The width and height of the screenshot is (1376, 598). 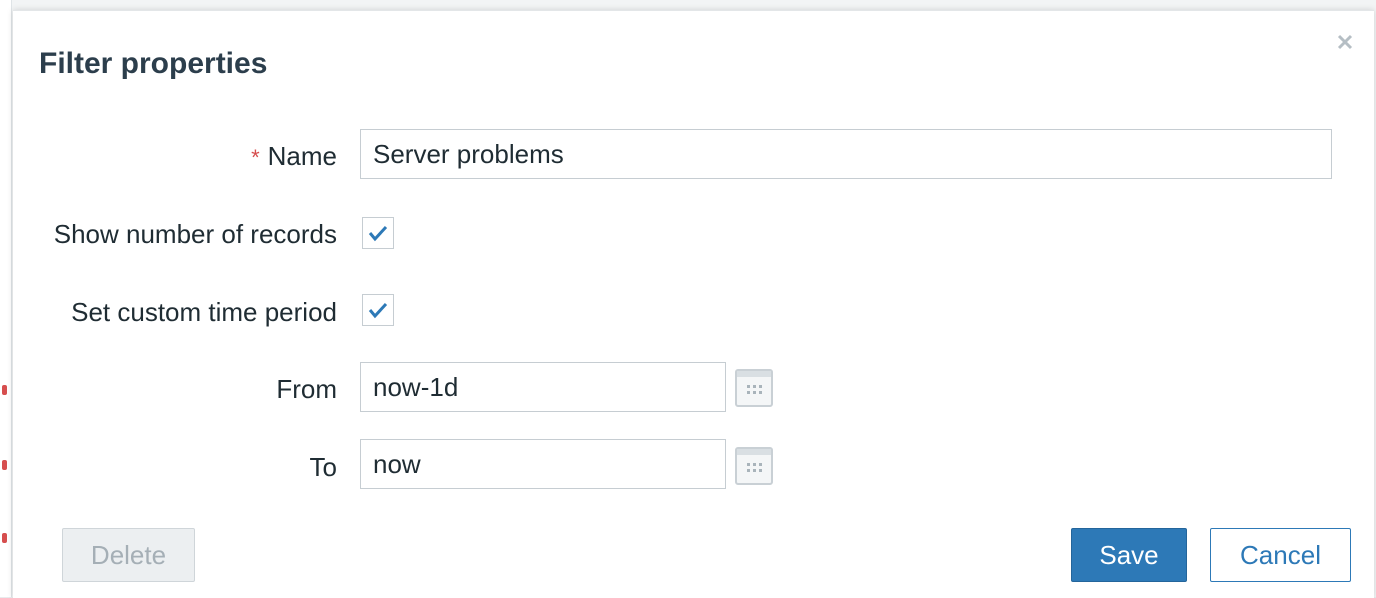 I want to click on name-input, so click(x=846, y=154).